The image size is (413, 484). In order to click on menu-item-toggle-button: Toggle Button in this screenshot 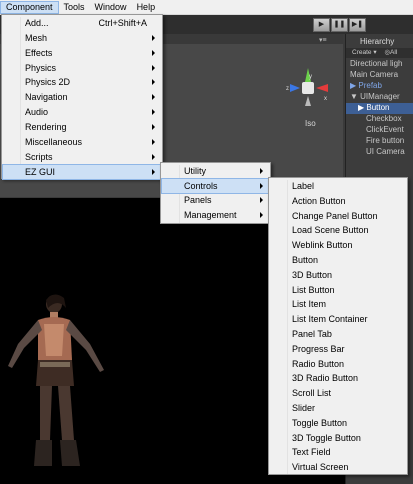, I will do `click(338, 423)`.